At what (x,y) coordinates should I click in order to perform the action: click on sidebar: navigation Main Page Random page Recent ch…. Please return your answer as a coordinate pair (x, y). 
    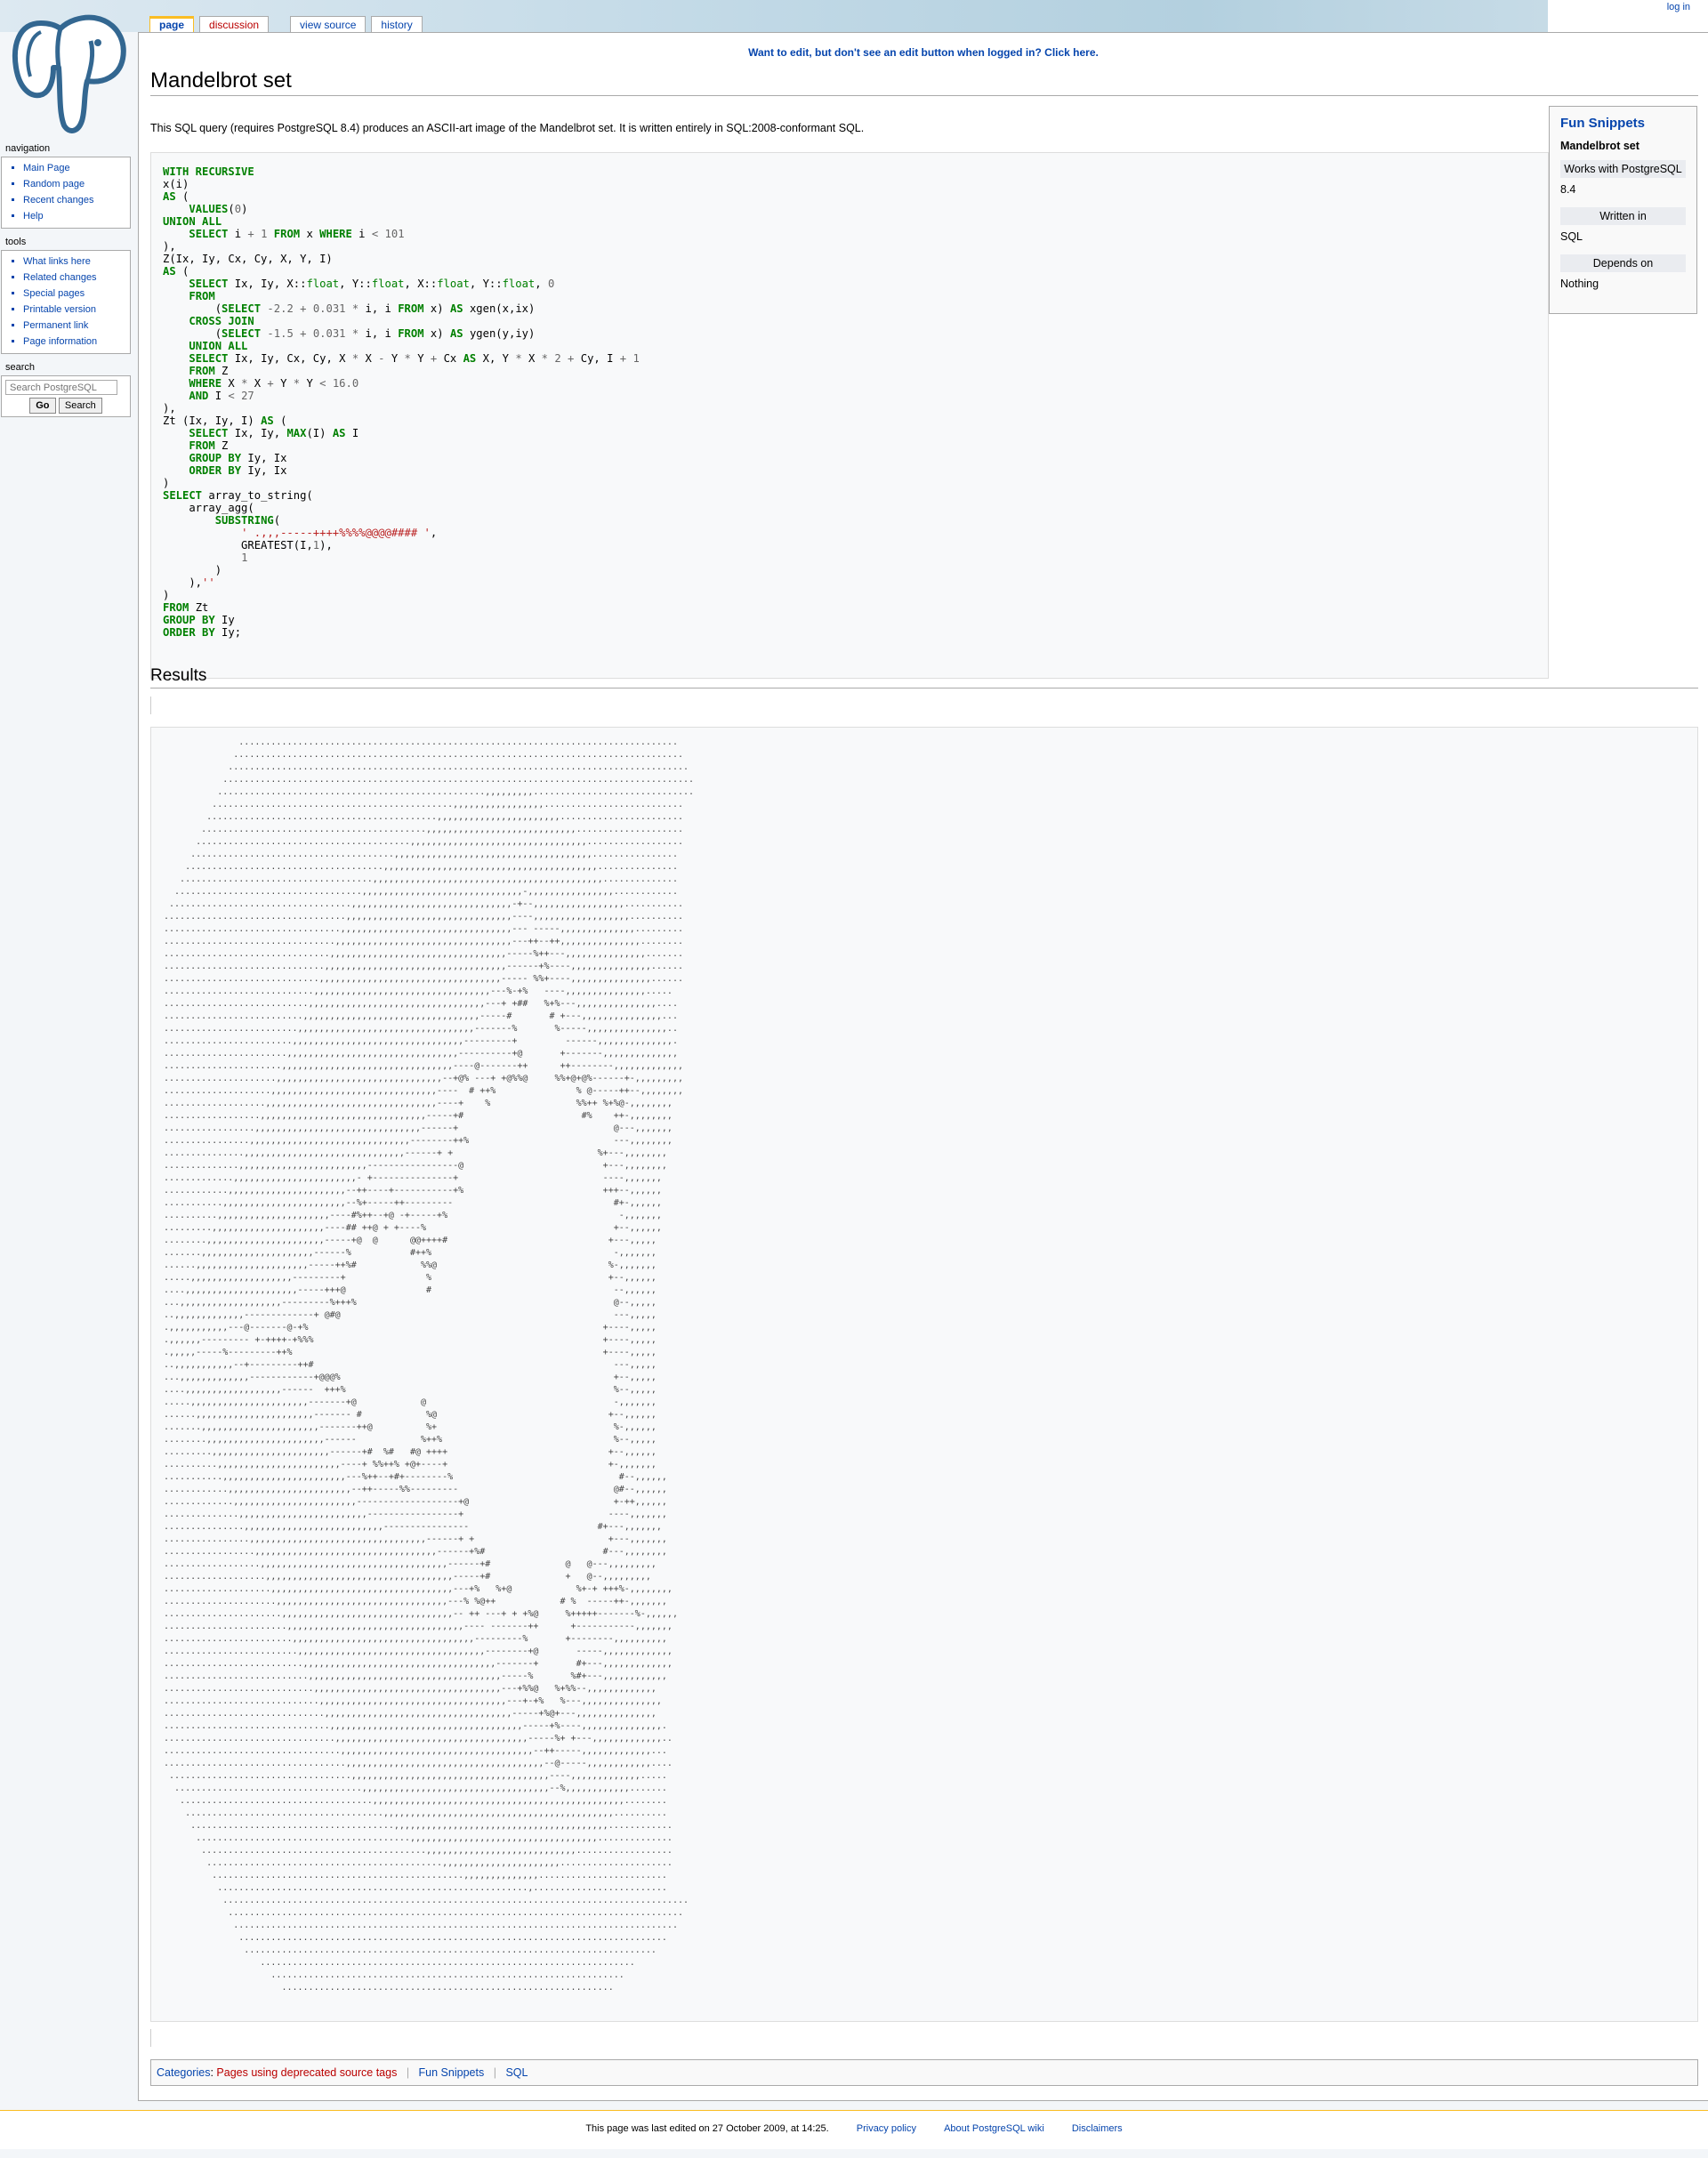
    Looking at the image, I should click on (66, 282).